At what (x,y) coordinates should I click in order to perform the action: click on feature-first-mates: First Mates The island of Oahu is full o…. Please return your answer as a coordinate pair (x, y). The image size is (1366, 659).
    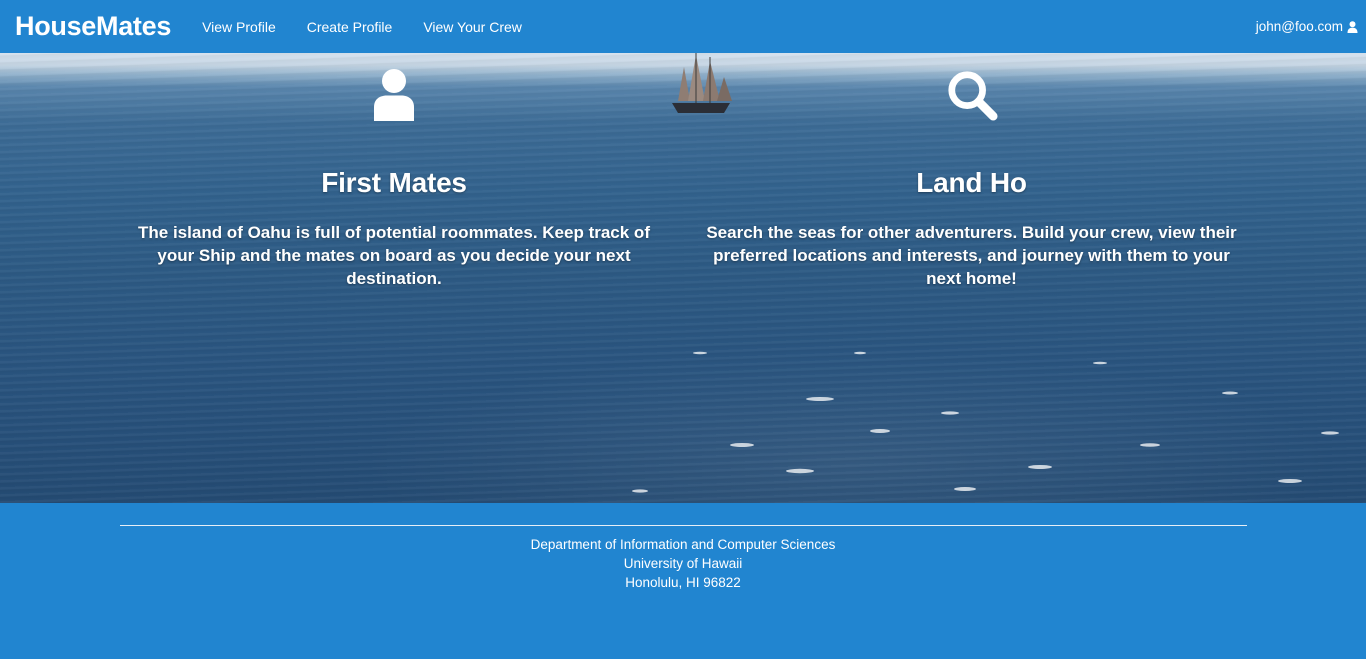
    Looking at the image, I should click on (394, 171).